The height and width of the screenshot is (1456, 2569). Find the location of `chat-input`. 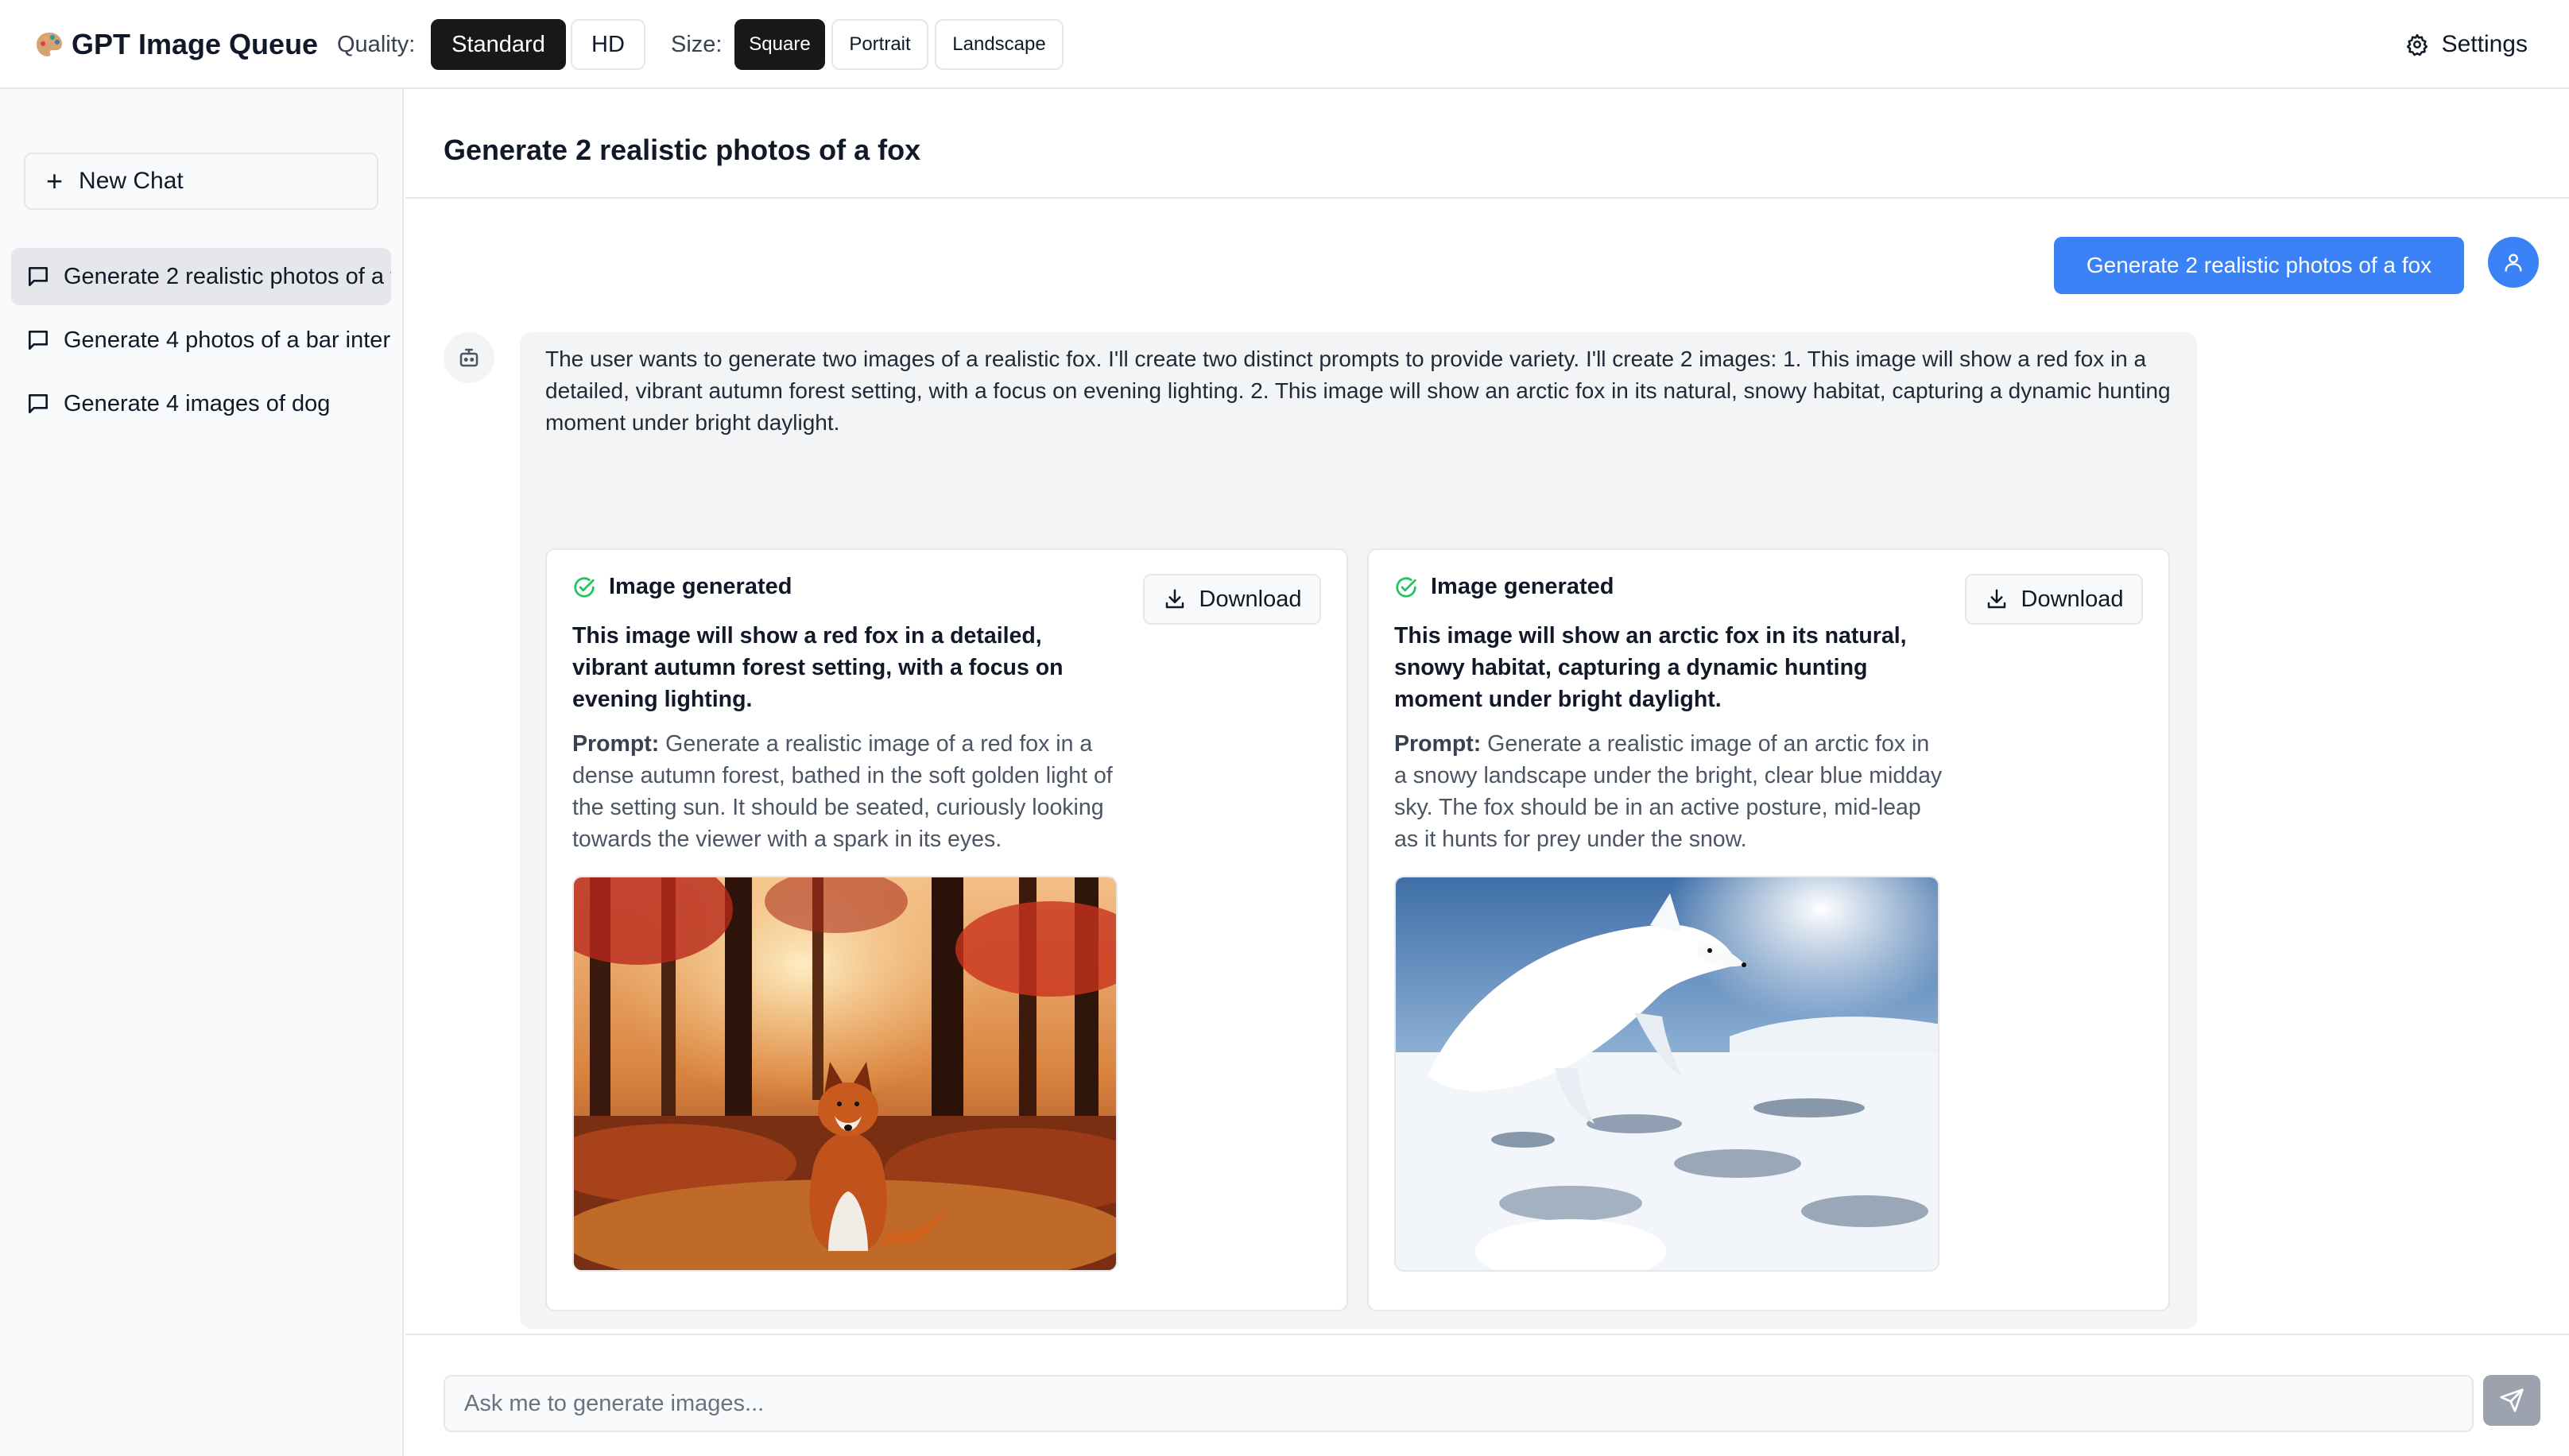

chat-input is located at coordinates (1459, 1403).